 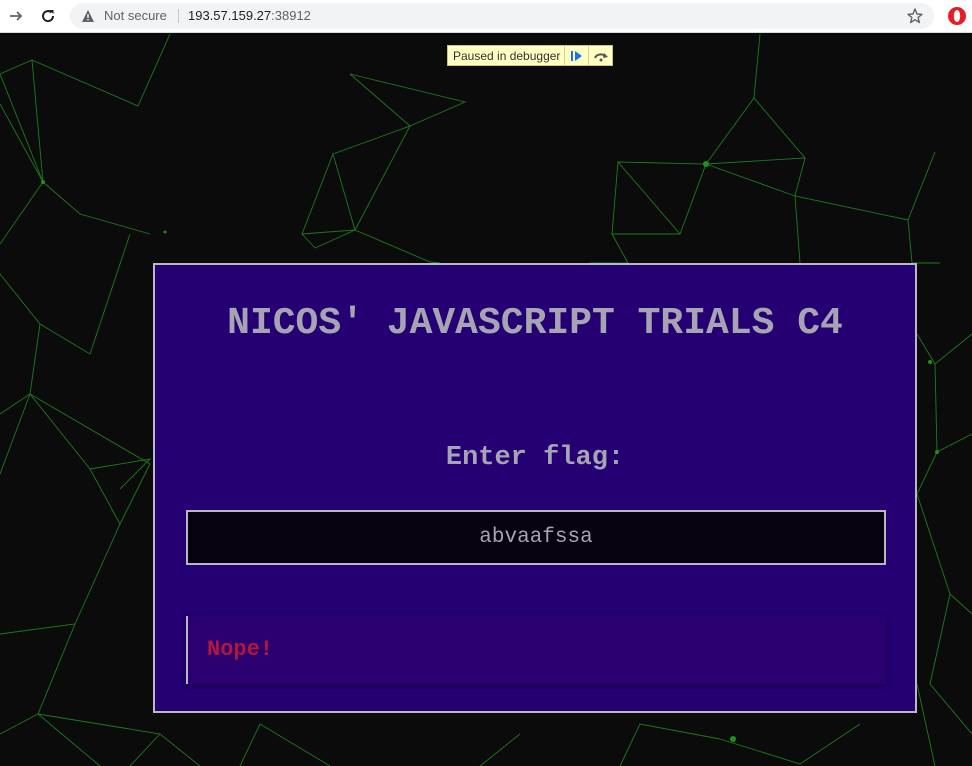 I want to click on resume-button, so click(x=576, y=55).